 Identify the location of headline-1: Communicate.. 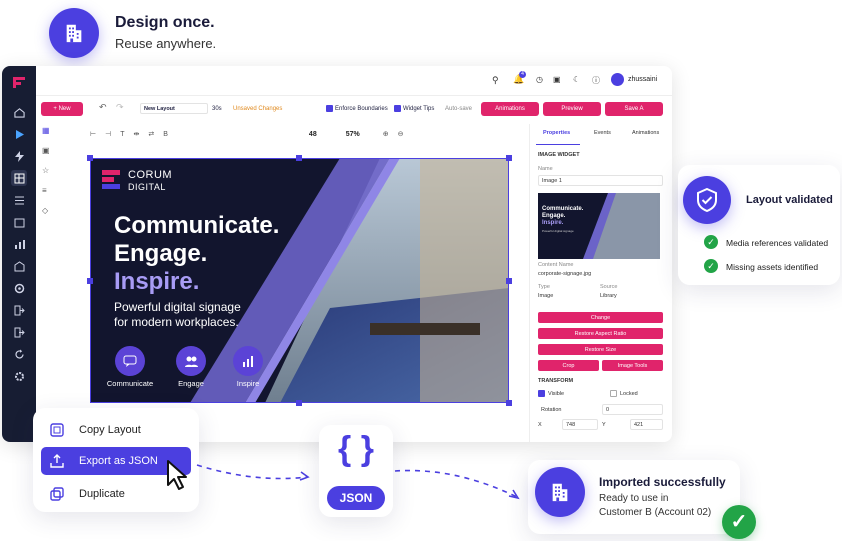
(197, 225).